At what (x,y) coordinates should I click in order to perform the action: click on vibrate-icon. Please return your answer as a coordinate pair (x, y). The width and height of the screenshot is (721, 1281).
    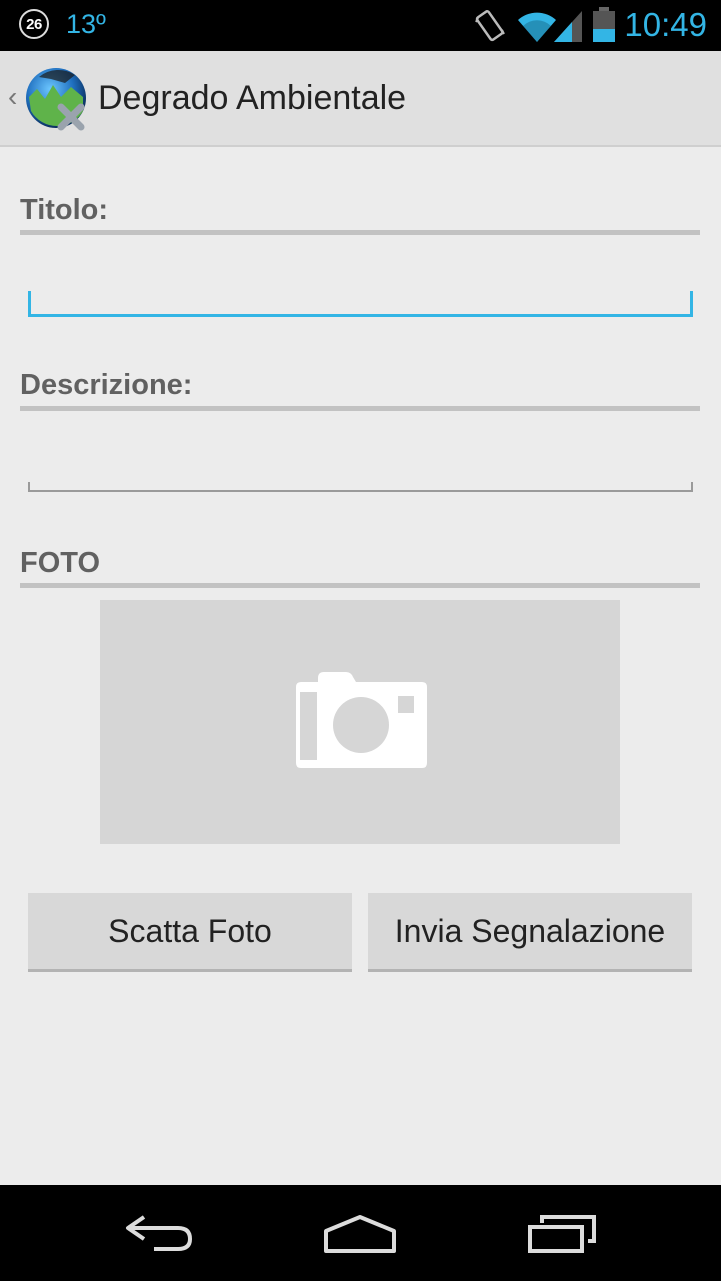
    Looking at the image, I should click on (490, 28).